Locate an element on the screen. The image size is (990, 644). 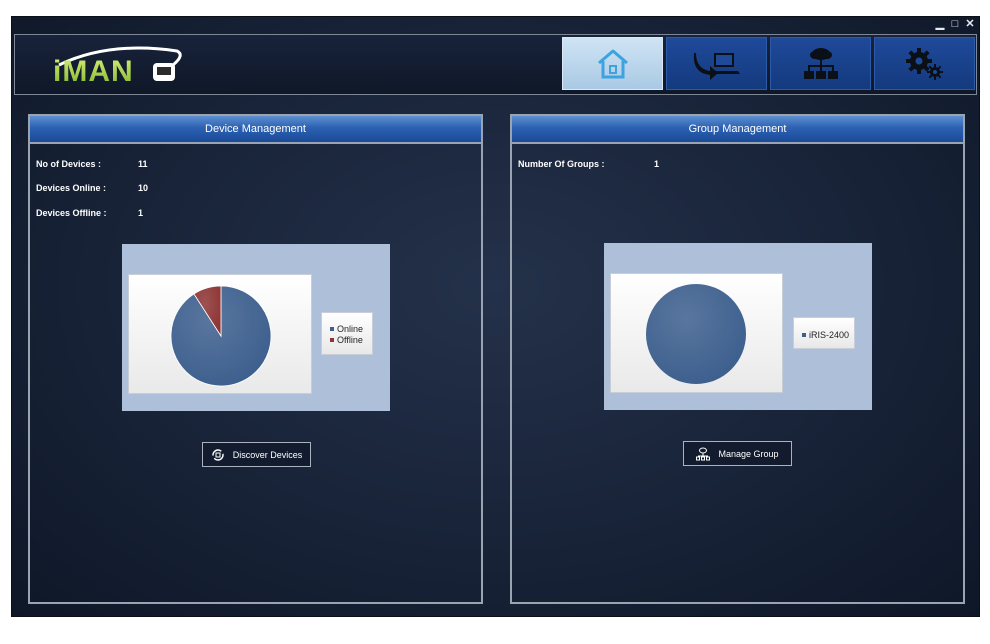
close-button: ✕ is located at coordinates (970, 24).